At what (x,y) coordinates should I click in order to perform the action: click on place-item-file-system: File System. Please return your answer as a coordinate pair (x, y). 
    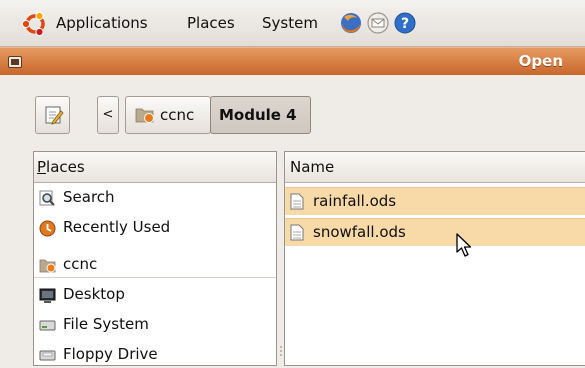
    Looking at the image, I should click on (155, 326).